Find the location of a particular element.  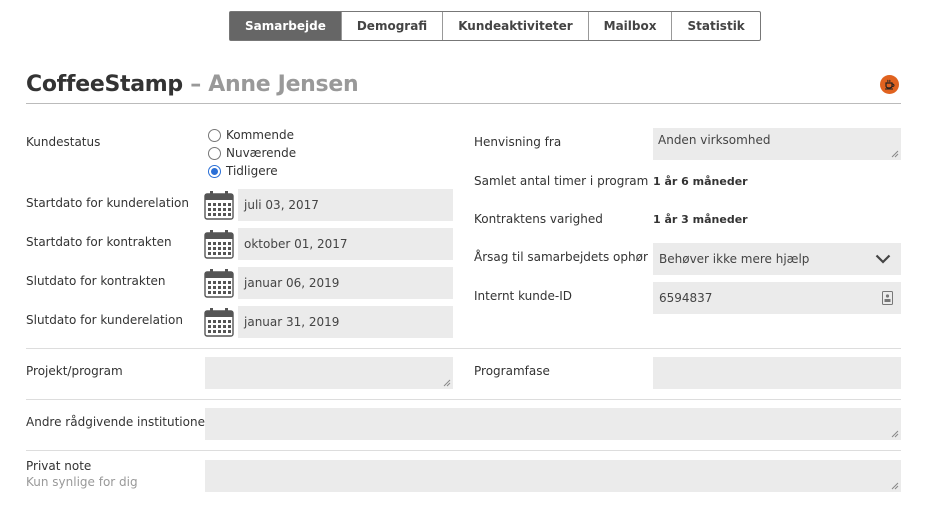

phase-input is located at coordinates (777, 373).